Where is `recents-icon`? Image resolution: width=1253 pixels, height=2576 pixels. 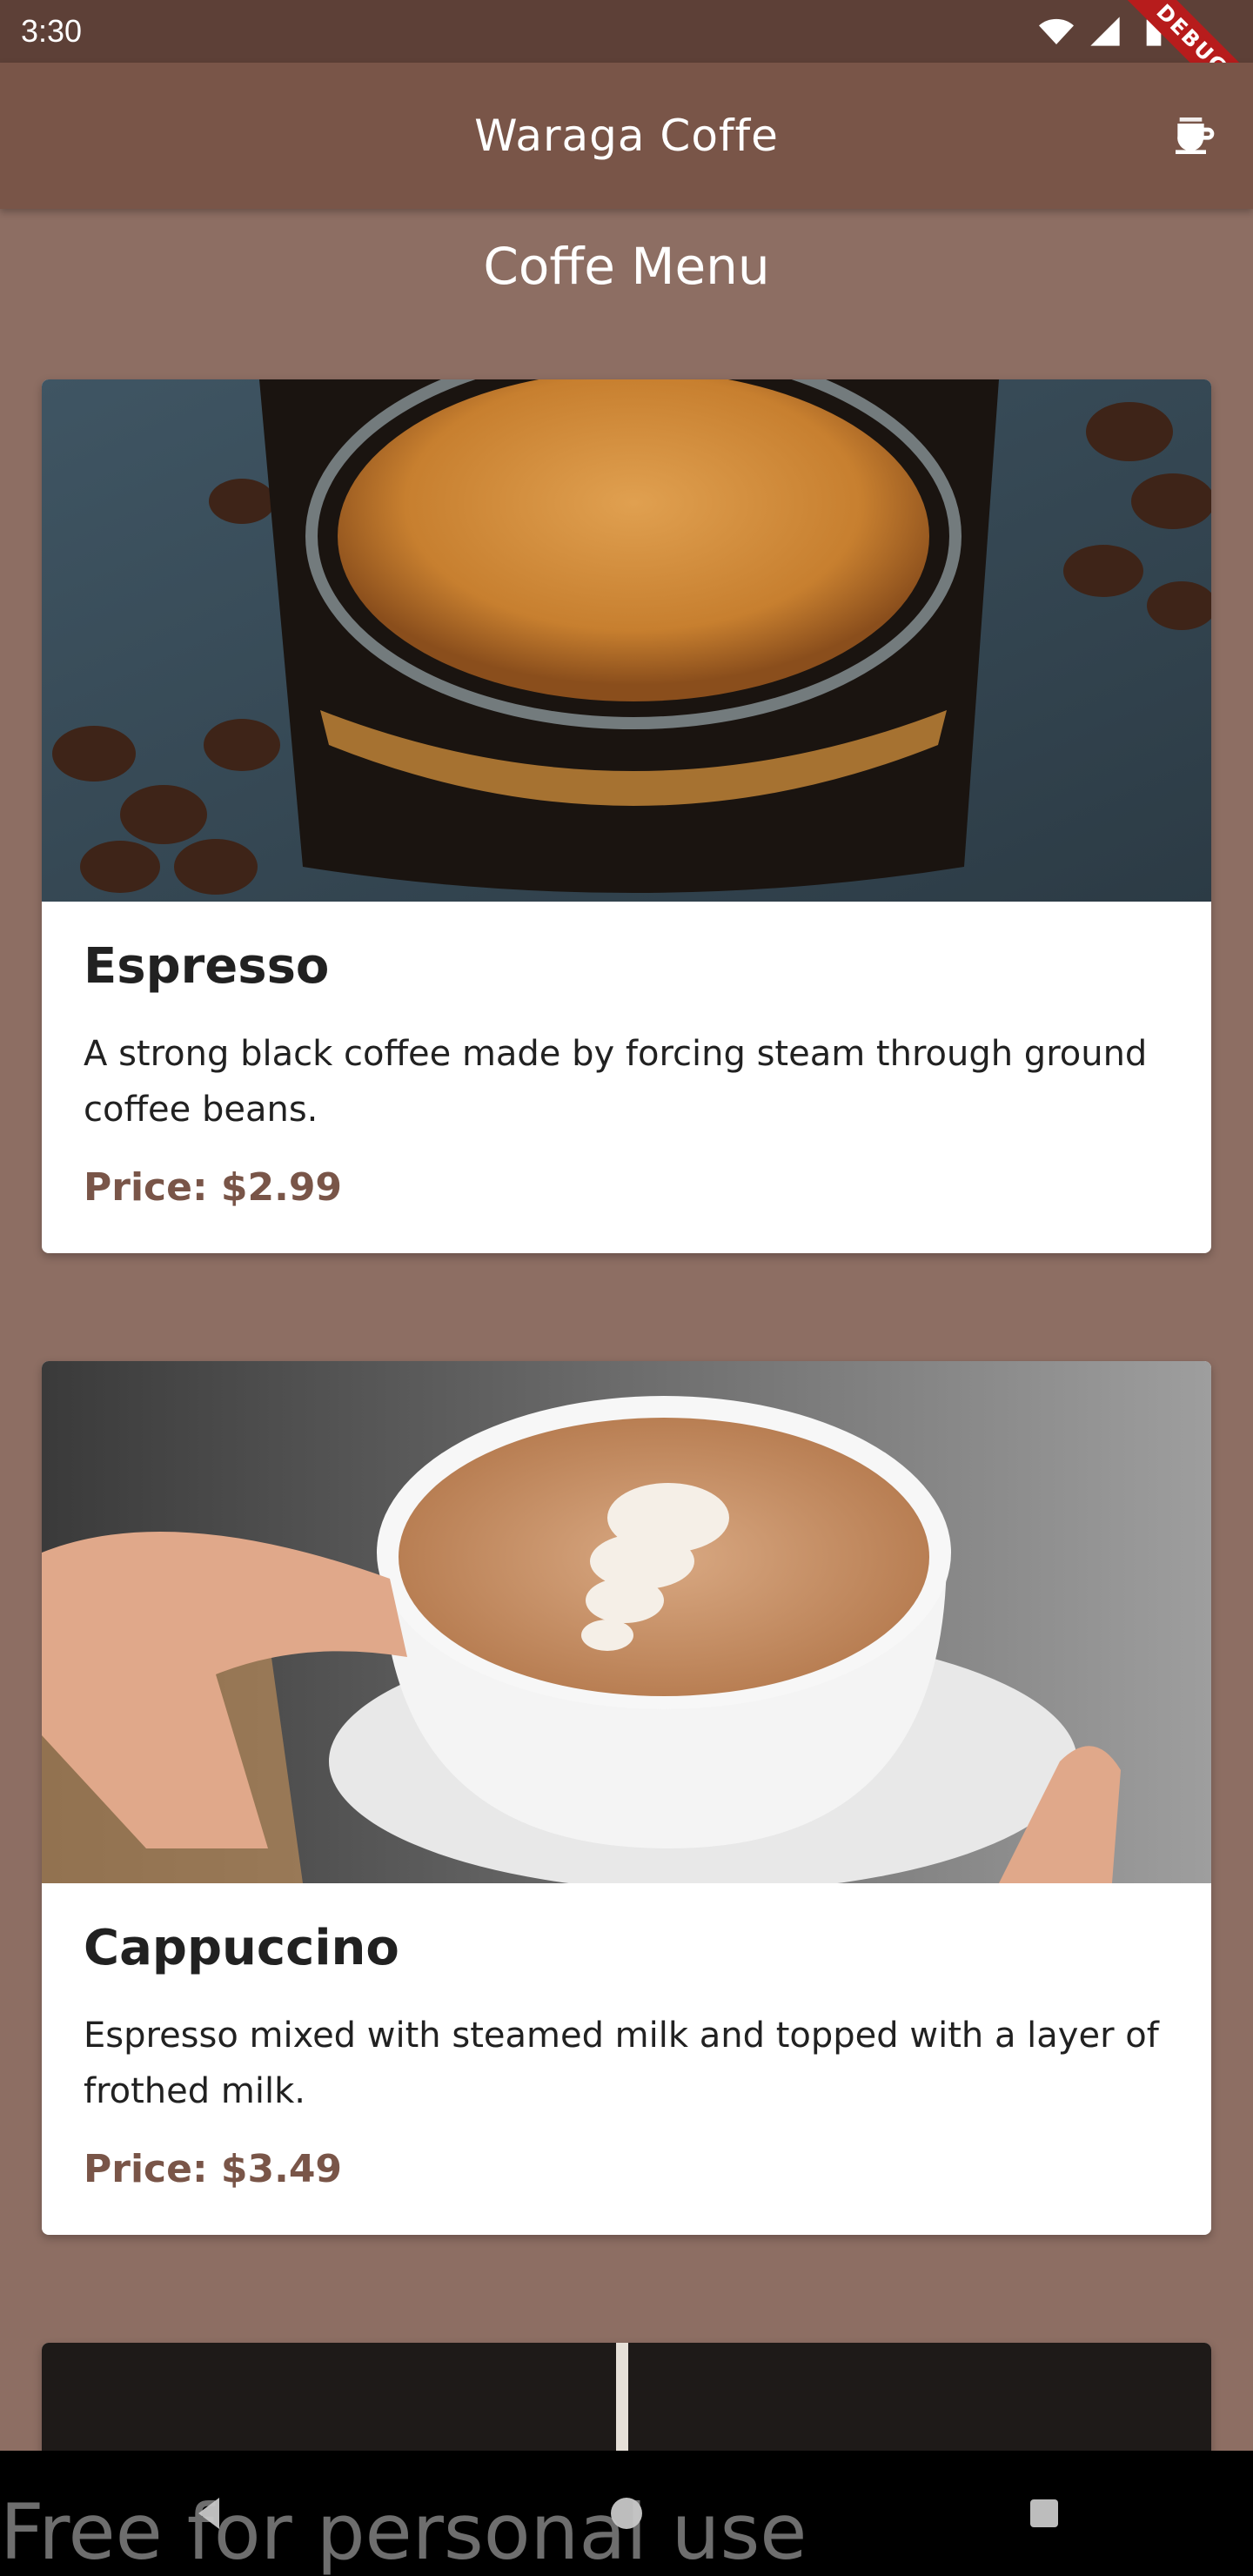
recents-icon is located at coordinates (1044, 2513).